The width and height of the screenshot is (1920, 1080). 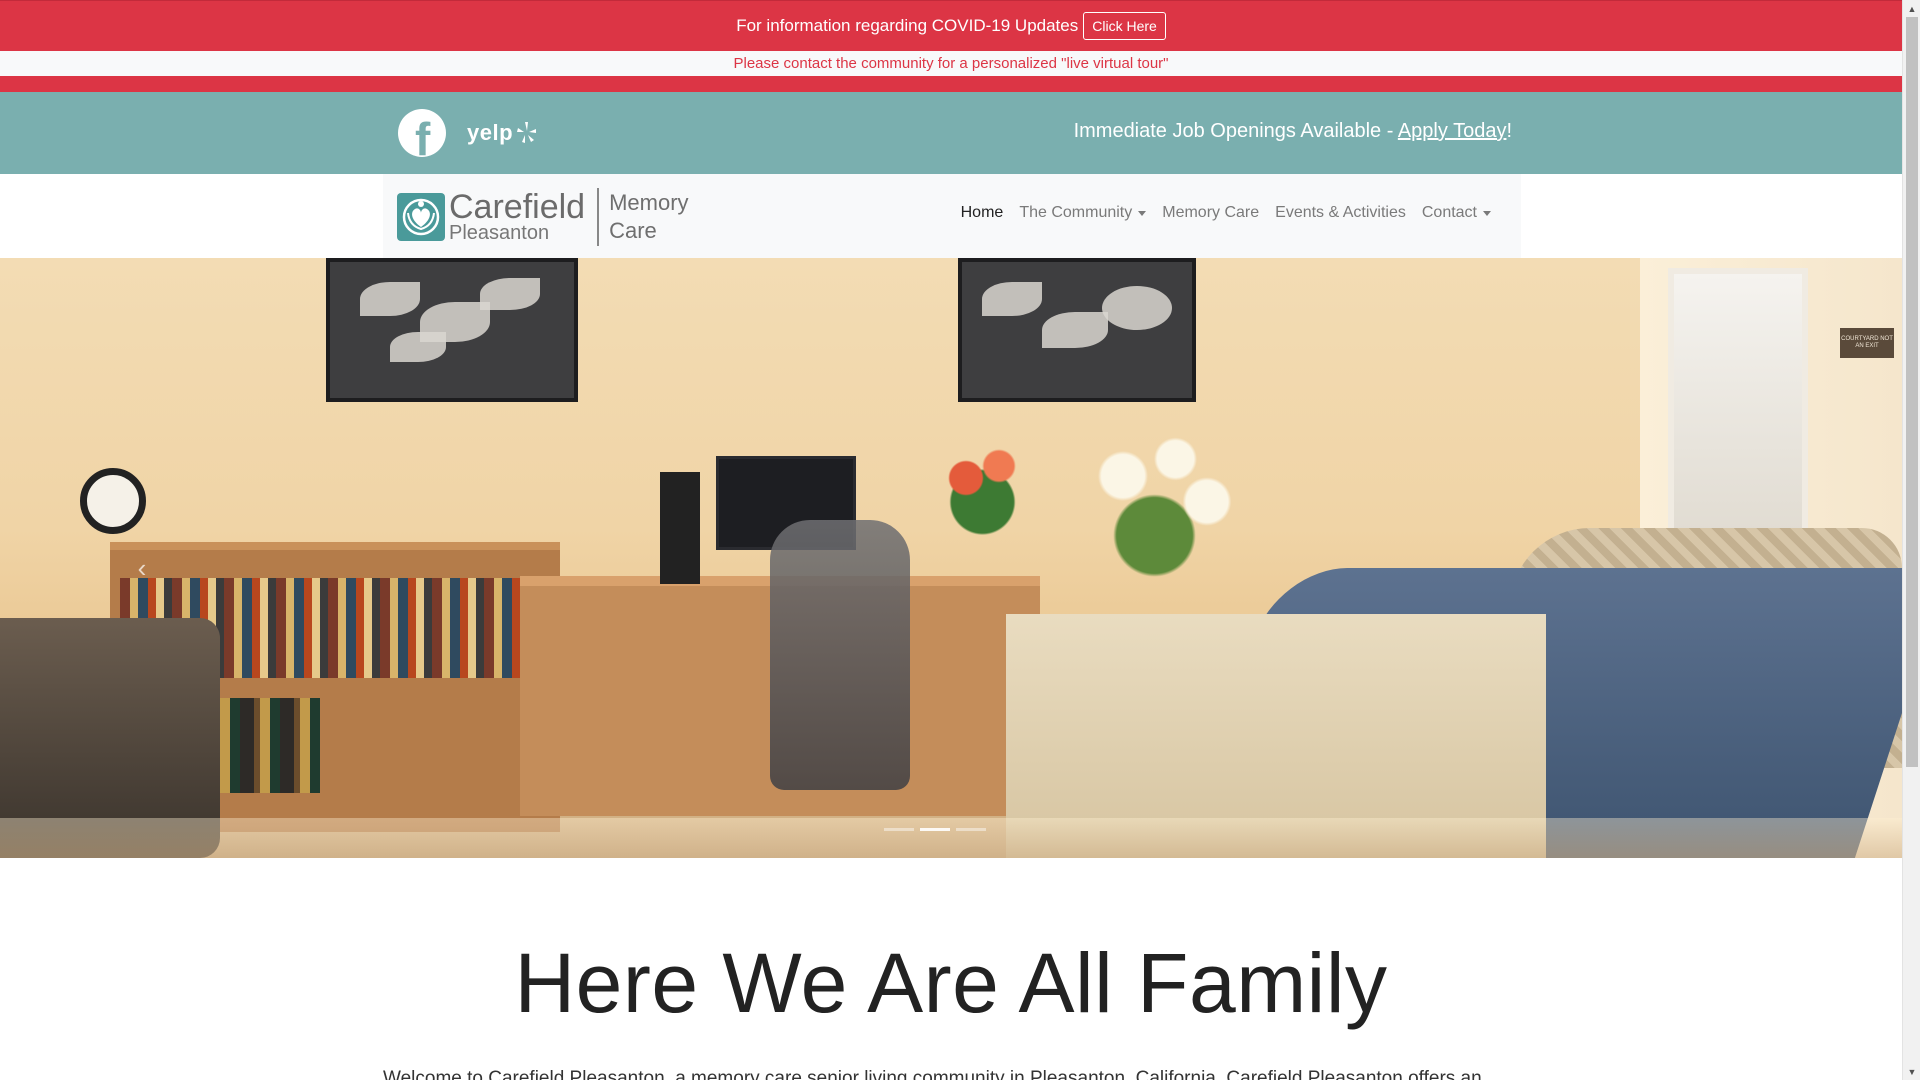 I want to click on carousel-indicators, so click(x=935, y=829).